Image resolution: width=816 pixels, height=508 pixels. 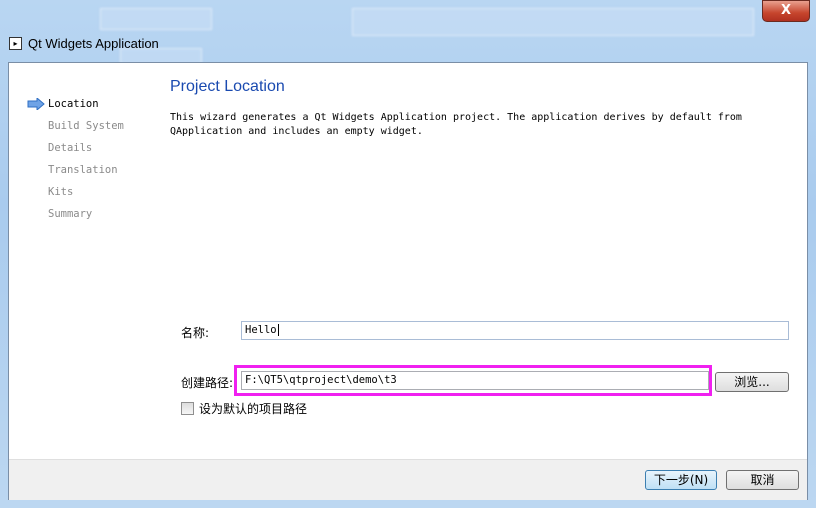 What do you see at coordinates (278, 330) in the screenshot?
I see `text-cursor` at bounding box center [278, 330].